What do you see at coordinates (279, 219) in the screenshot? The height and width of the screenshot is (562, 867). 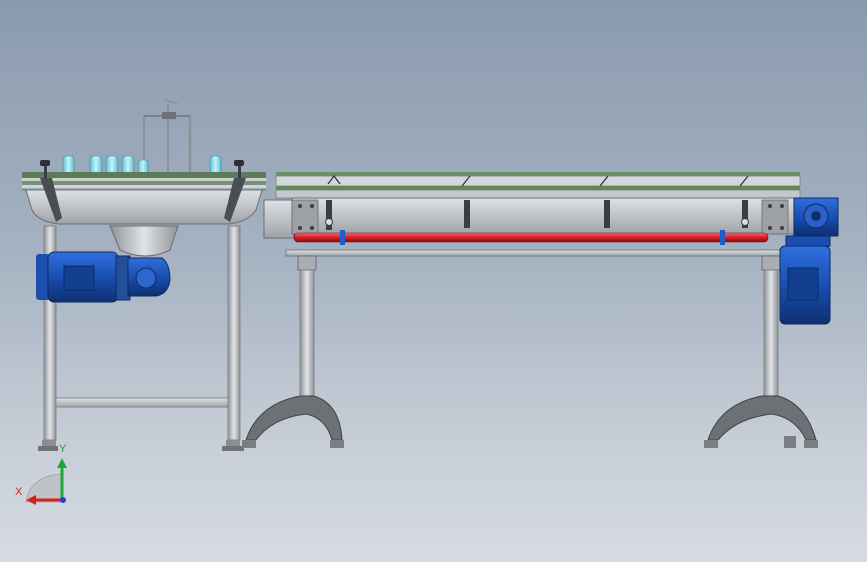 I see `transfer-plate` at bounding box center [279, 219].